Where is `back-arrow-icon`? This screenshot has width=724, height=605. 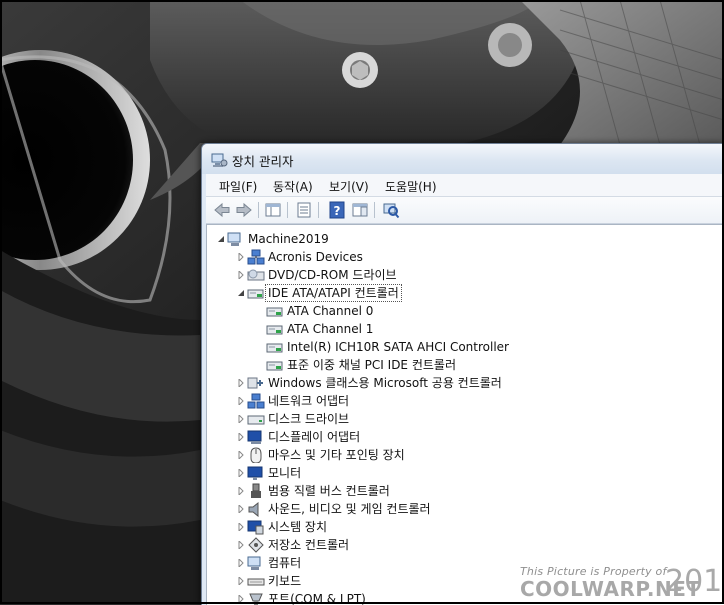
back-arrow-icon is located at coordinates (222, 210).